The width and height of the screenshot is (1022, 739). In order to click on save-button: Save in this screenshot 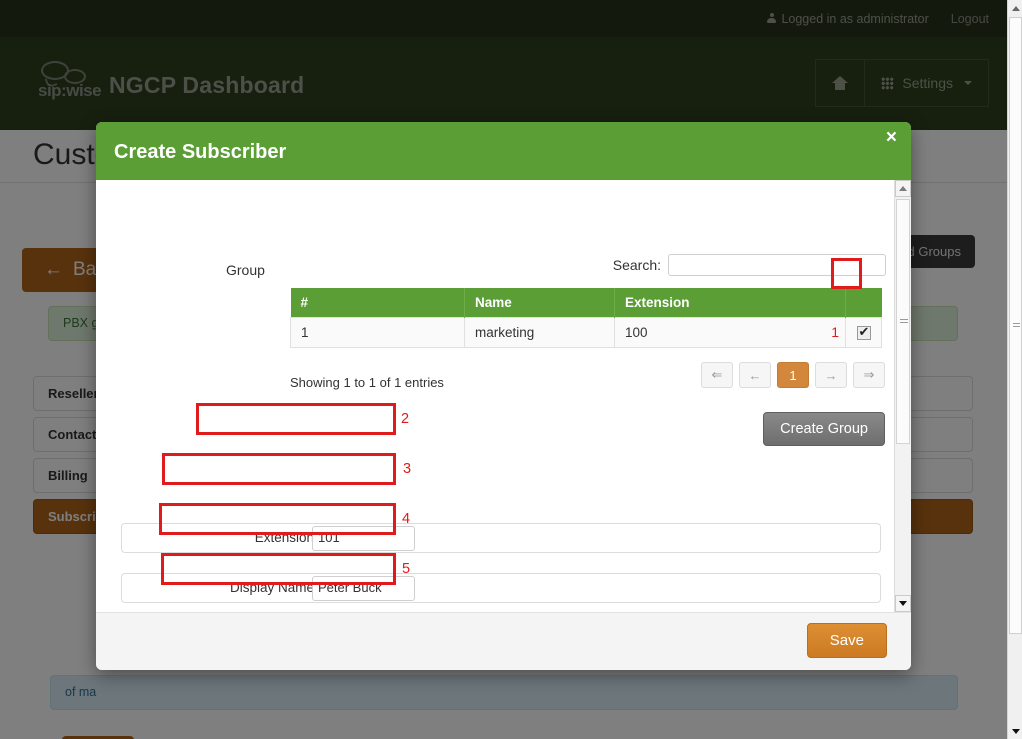, I will do `click(846, 640)`.